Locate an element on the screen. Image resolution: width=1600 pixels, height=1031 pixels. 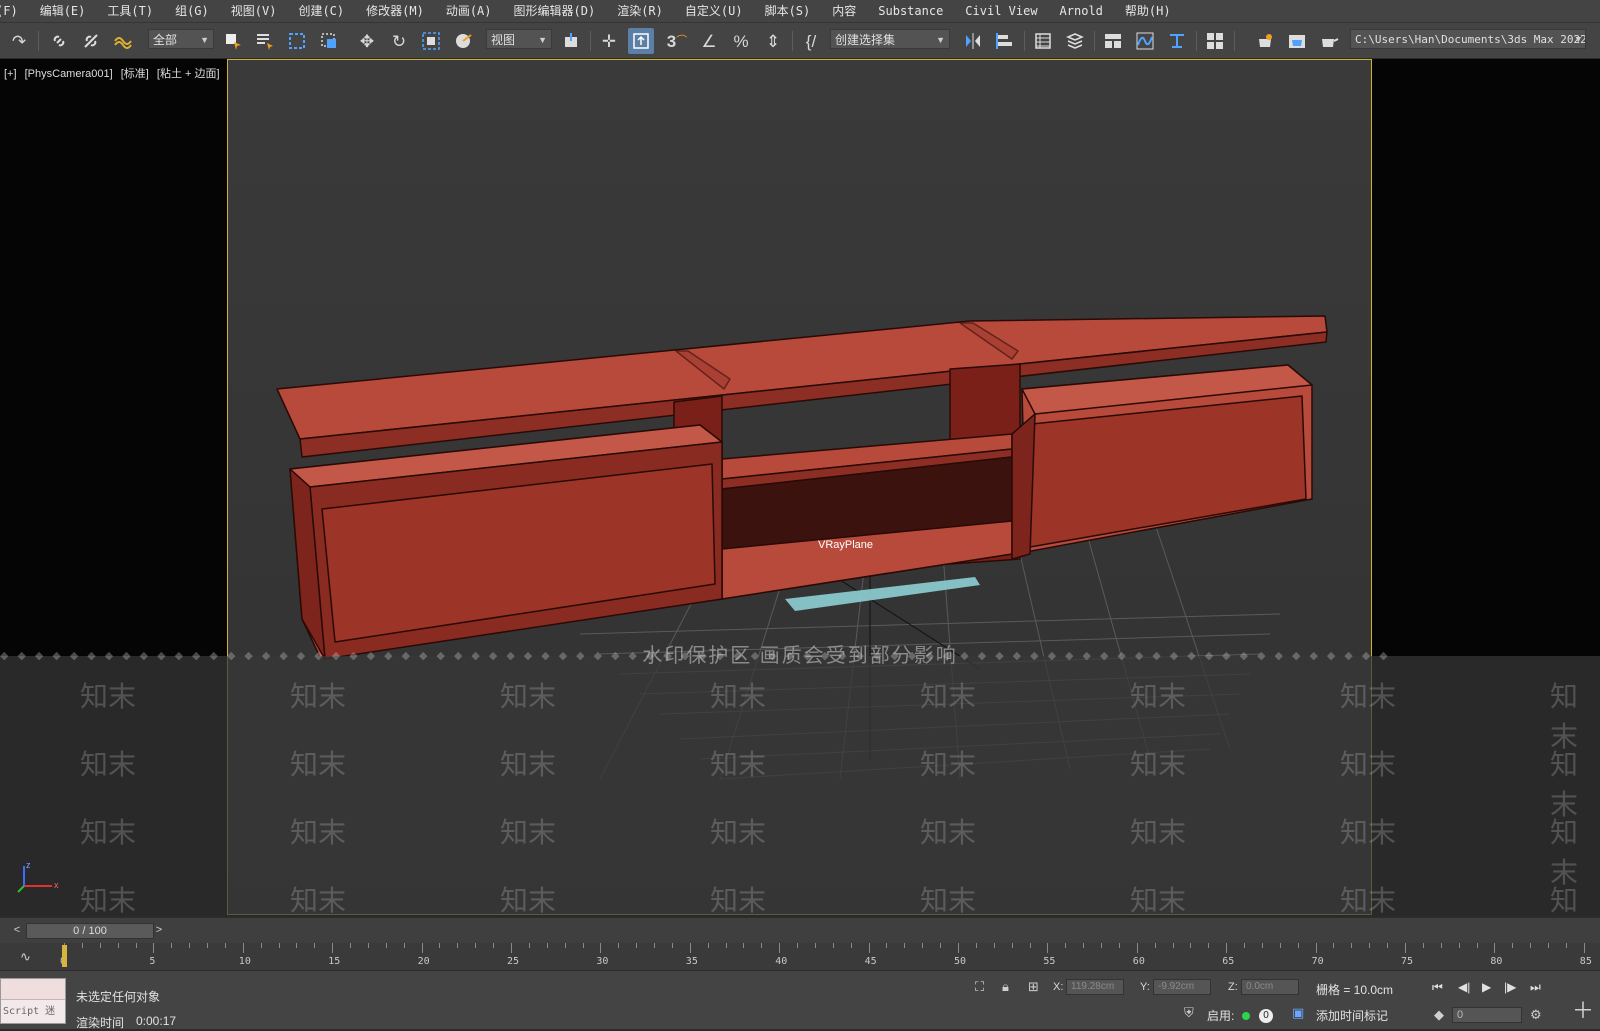
curve-editor-icon is located at coordinates (1145, 41).